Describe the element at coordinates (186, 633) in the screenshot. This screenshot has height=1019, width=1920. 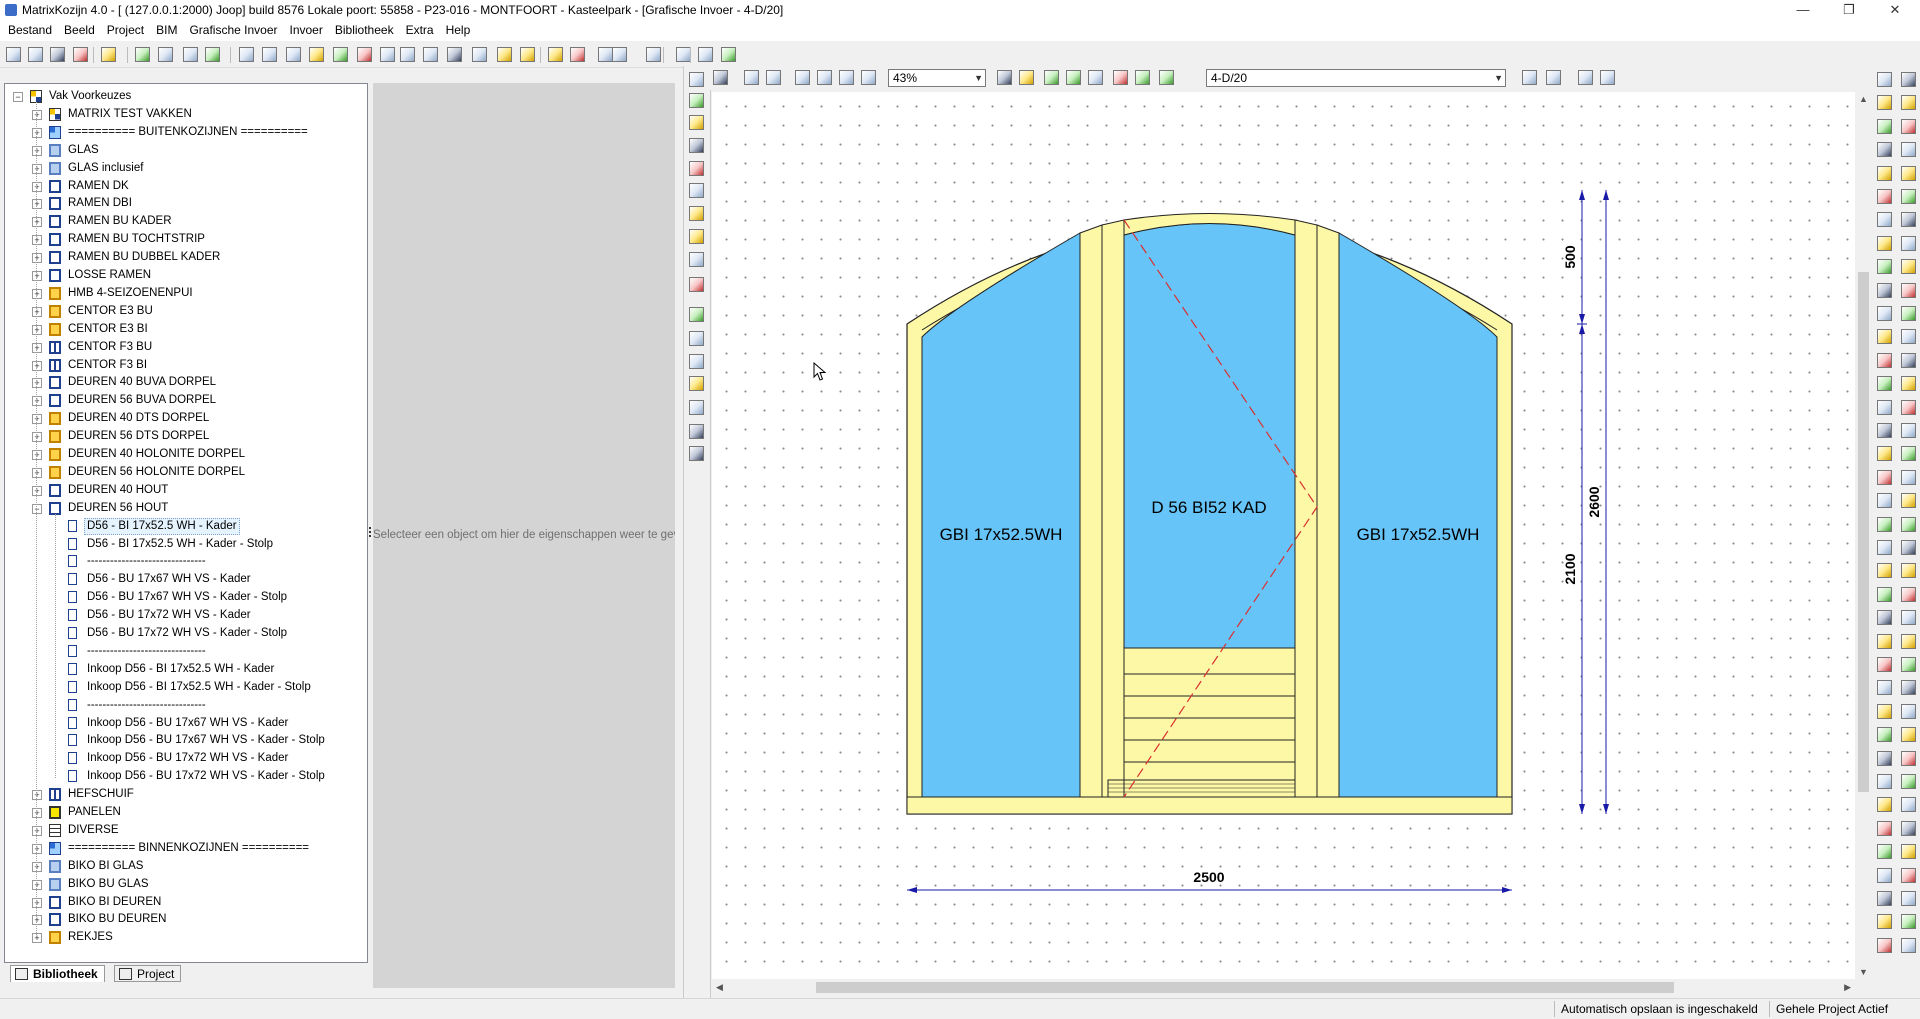
I see `tree-leaf: D56 - BU 17x72 WH VS - Kader - Stolp` at that location.